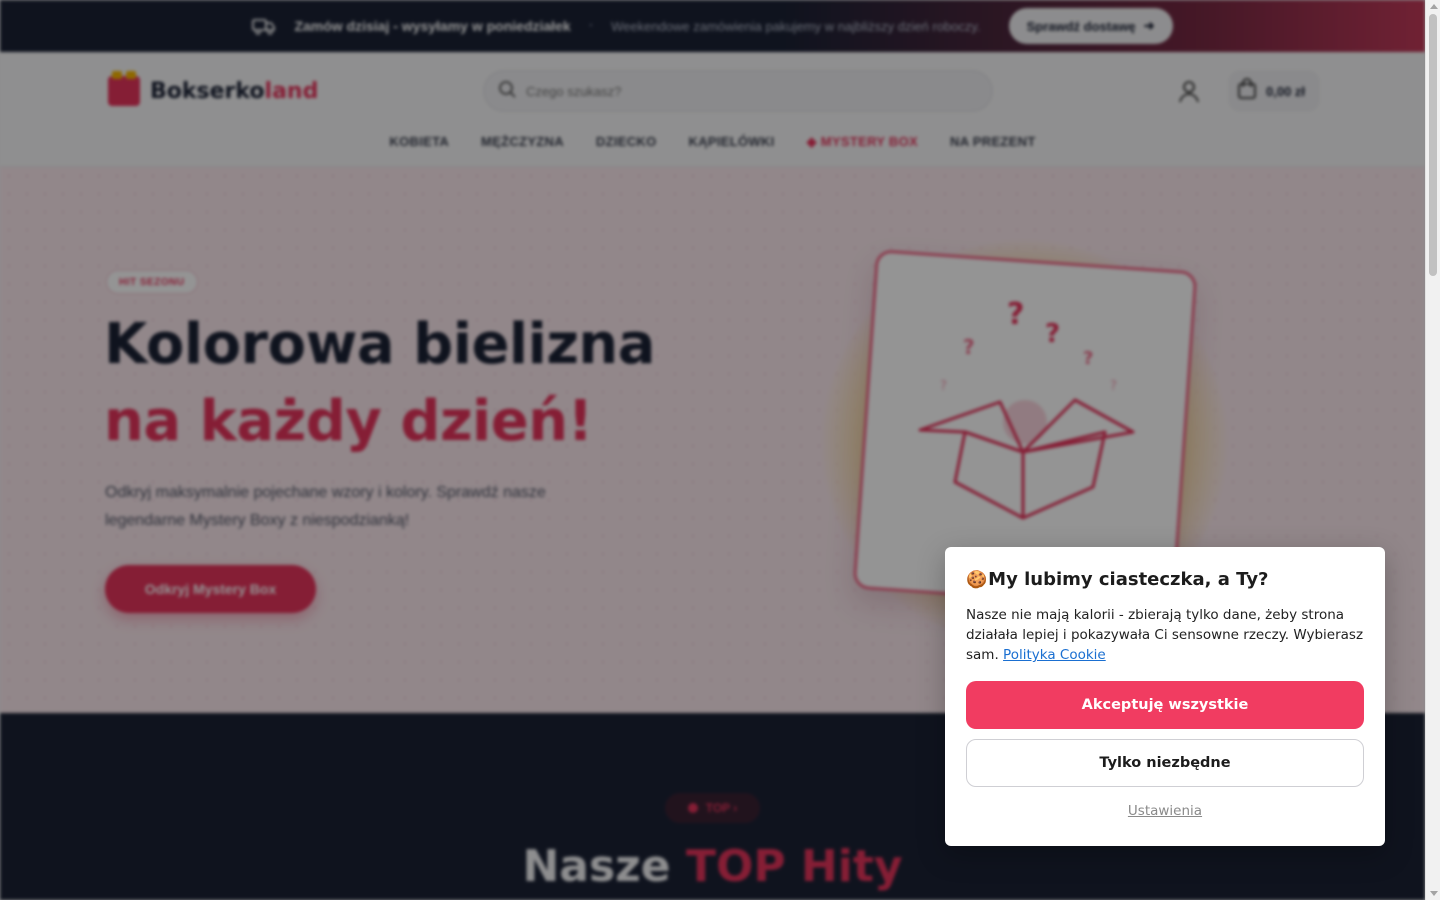 This screenshot has width=1440, height=900. I want to click on cookie-policy-link: Polityka Cookie, so click(1054, 655).